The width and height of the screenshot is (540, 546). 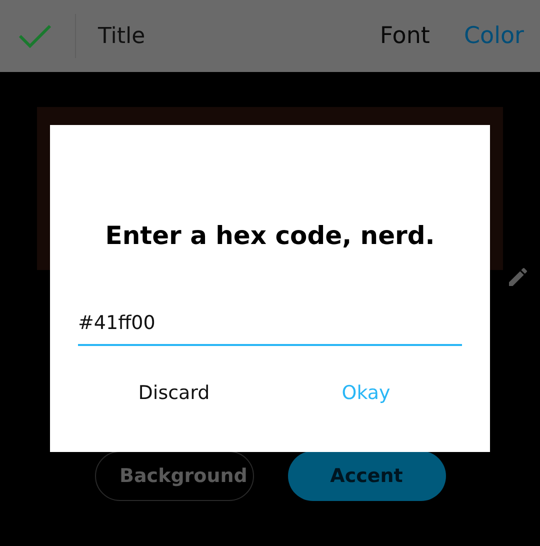 I want to click on hex-input-field: #41ff00, so click(x=270, y=324).